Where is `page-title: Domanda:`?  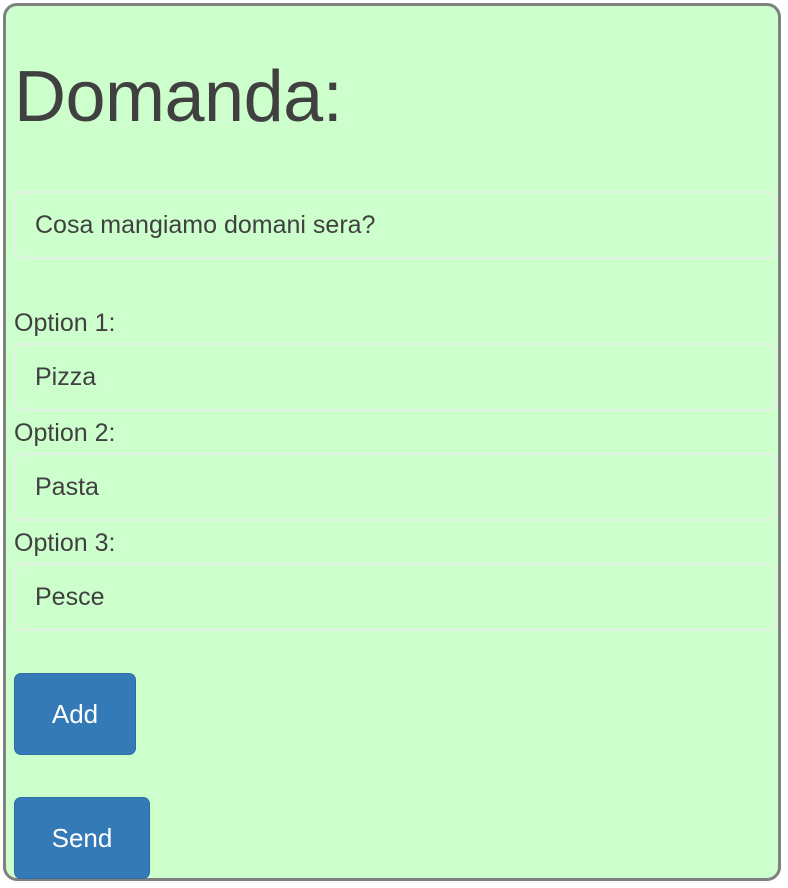 page-title: Domanda: is located at coordinates (178, 97).